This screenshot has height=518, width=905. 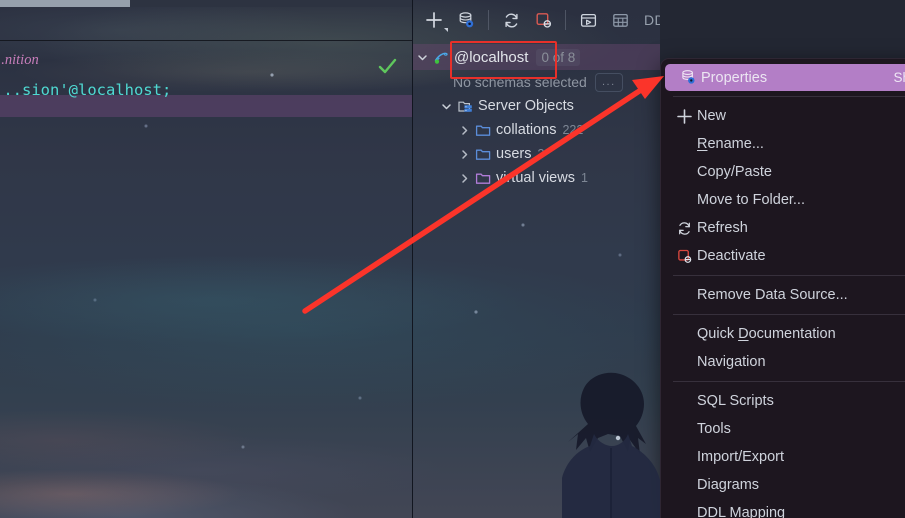 I want to click on refresh-icon, so click(x=684, y=228).